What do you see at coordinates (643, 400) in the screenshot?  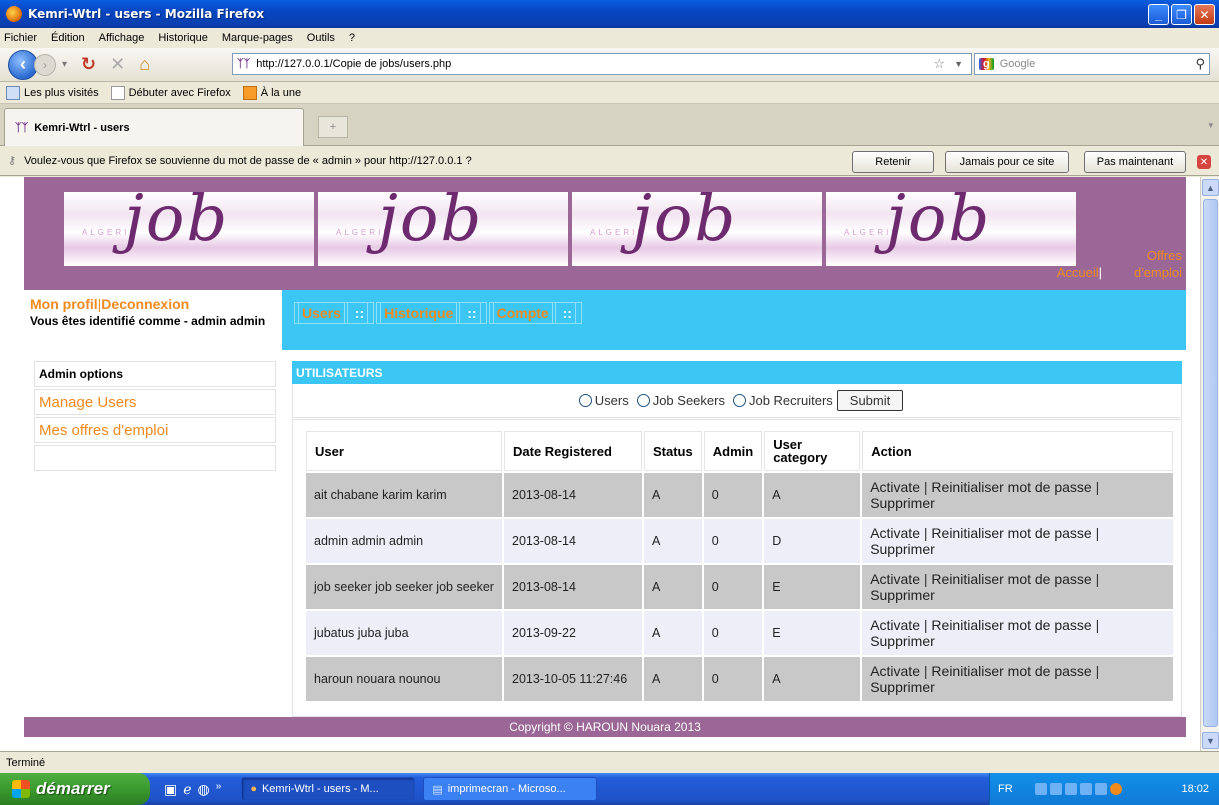 I see `radio-job-seekers` at bounding box center [643, 400].